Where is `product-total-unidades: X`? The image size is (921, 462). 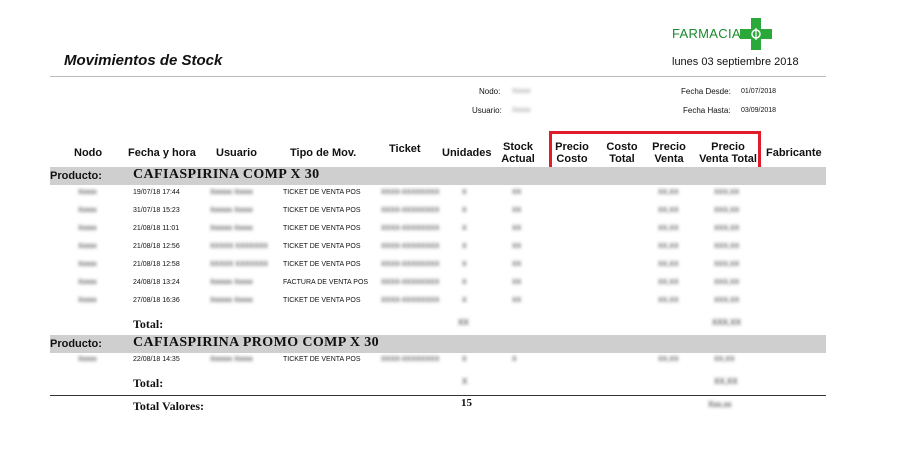
product-total-unidades: X is located at coordinates (465, 381).